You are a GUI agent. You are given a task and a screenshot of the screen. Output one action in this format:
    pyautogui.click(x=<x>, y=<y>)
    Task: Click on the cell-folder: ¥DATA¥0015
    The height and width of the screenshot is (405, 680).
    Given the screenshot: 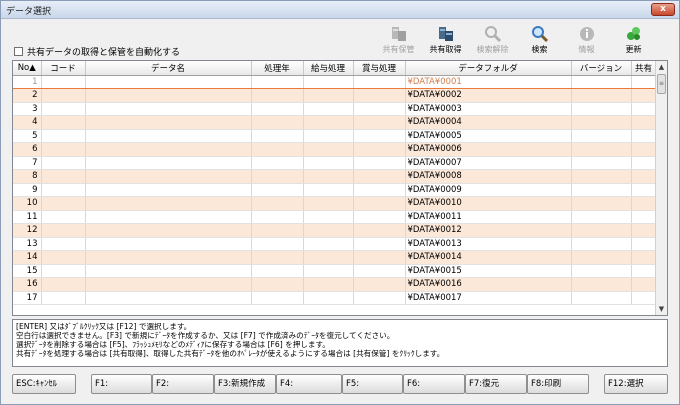 What is the action you would take?
    pyautogui.click(x=488, y=271)
    